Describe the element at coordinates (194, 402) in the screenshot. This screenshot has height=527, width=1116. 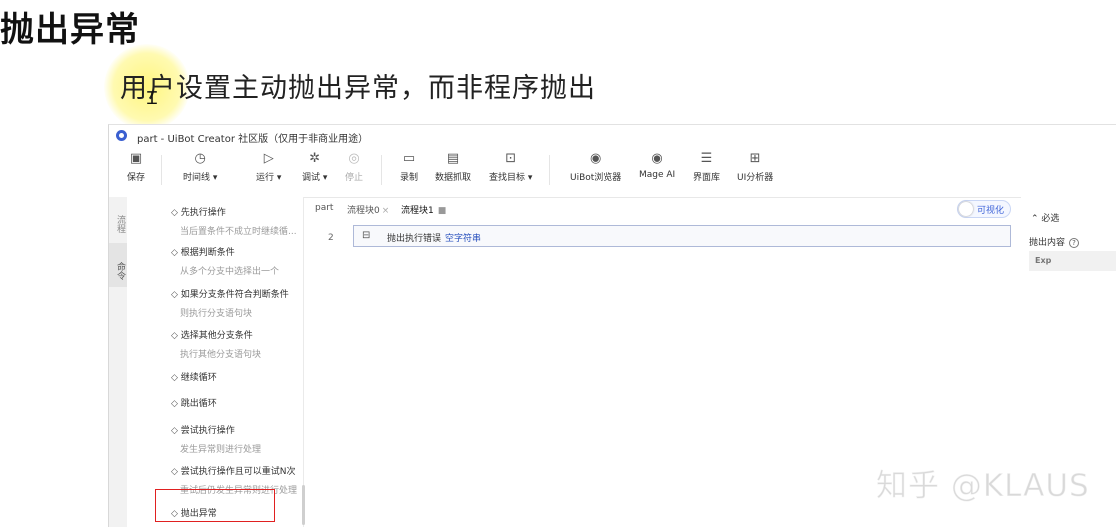
I see `command-item: 跳出循环` at that location.